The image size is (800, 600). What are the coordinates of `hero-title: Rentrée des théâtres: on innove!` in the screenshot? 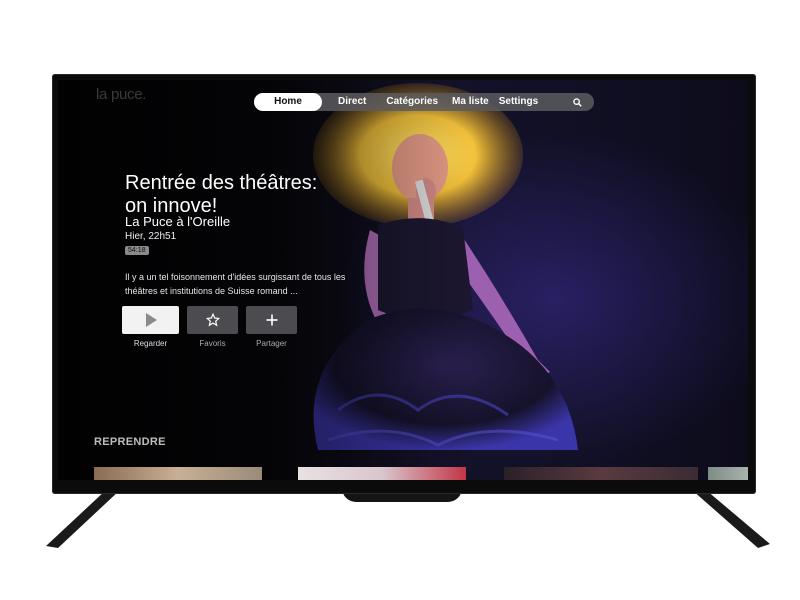 It's located at (240, 195).